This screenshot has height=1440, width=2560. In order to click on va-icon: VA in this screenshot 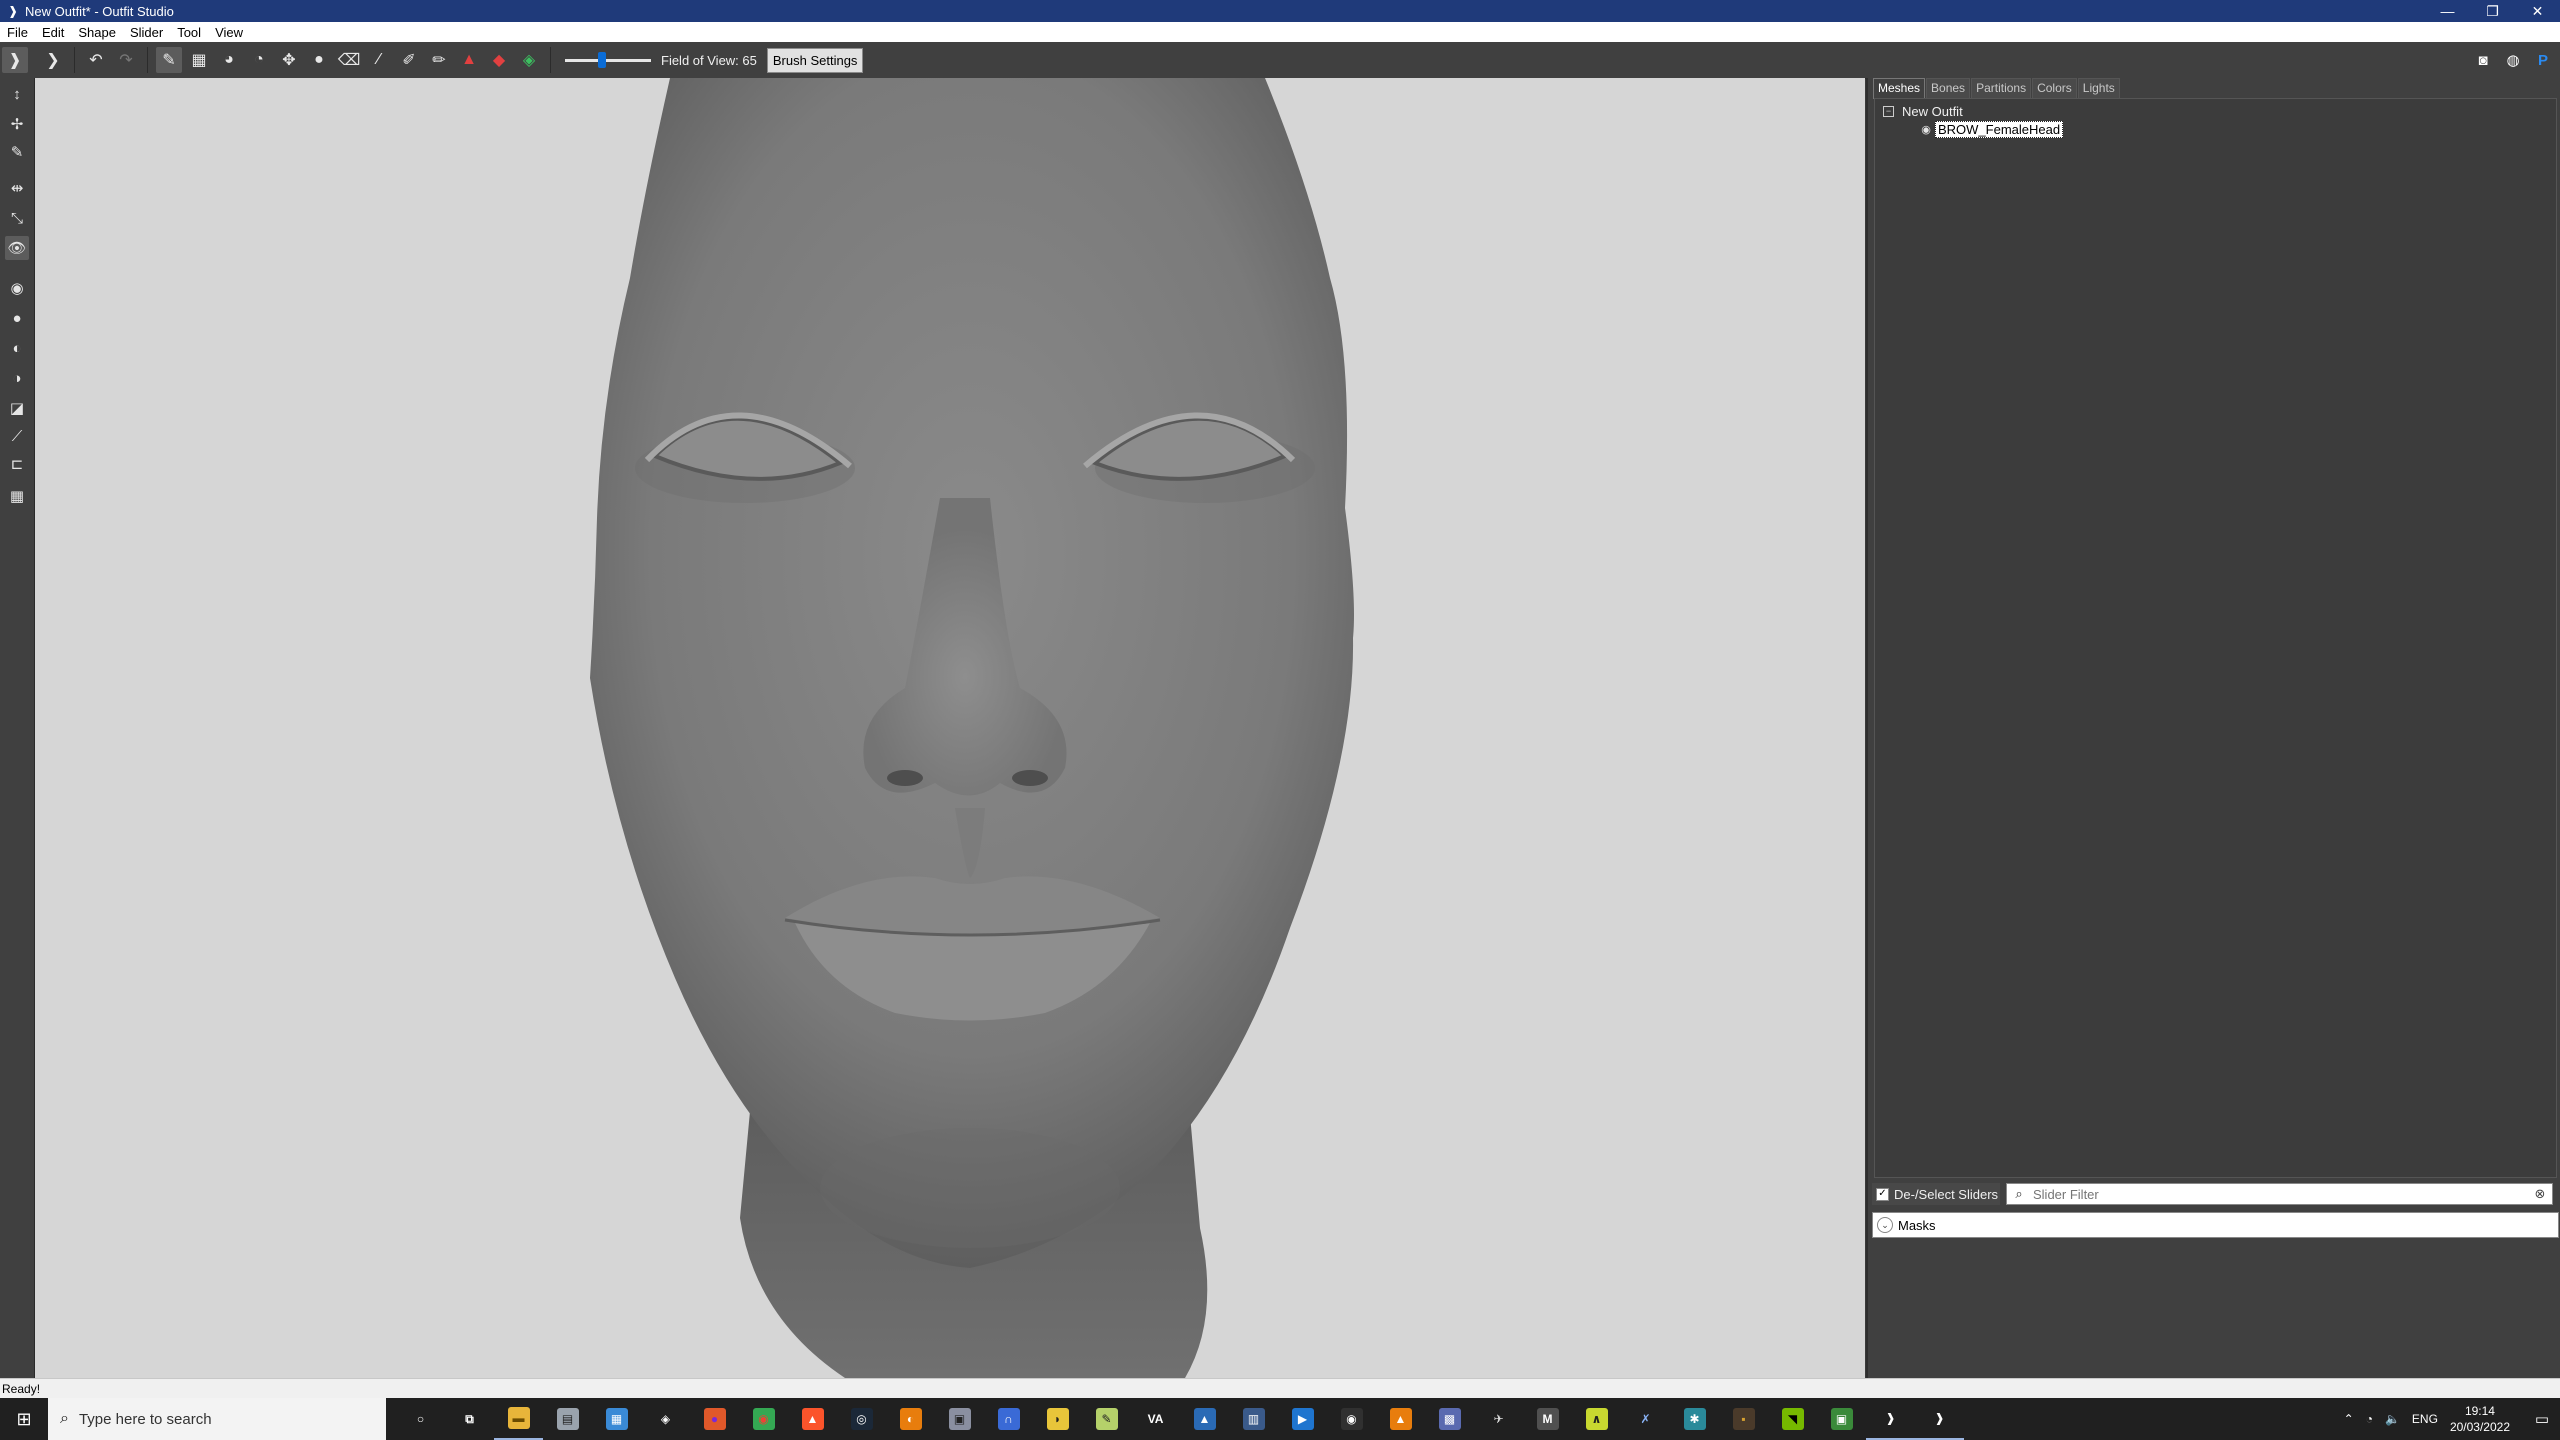, I will do `click(1155, 1419)`.